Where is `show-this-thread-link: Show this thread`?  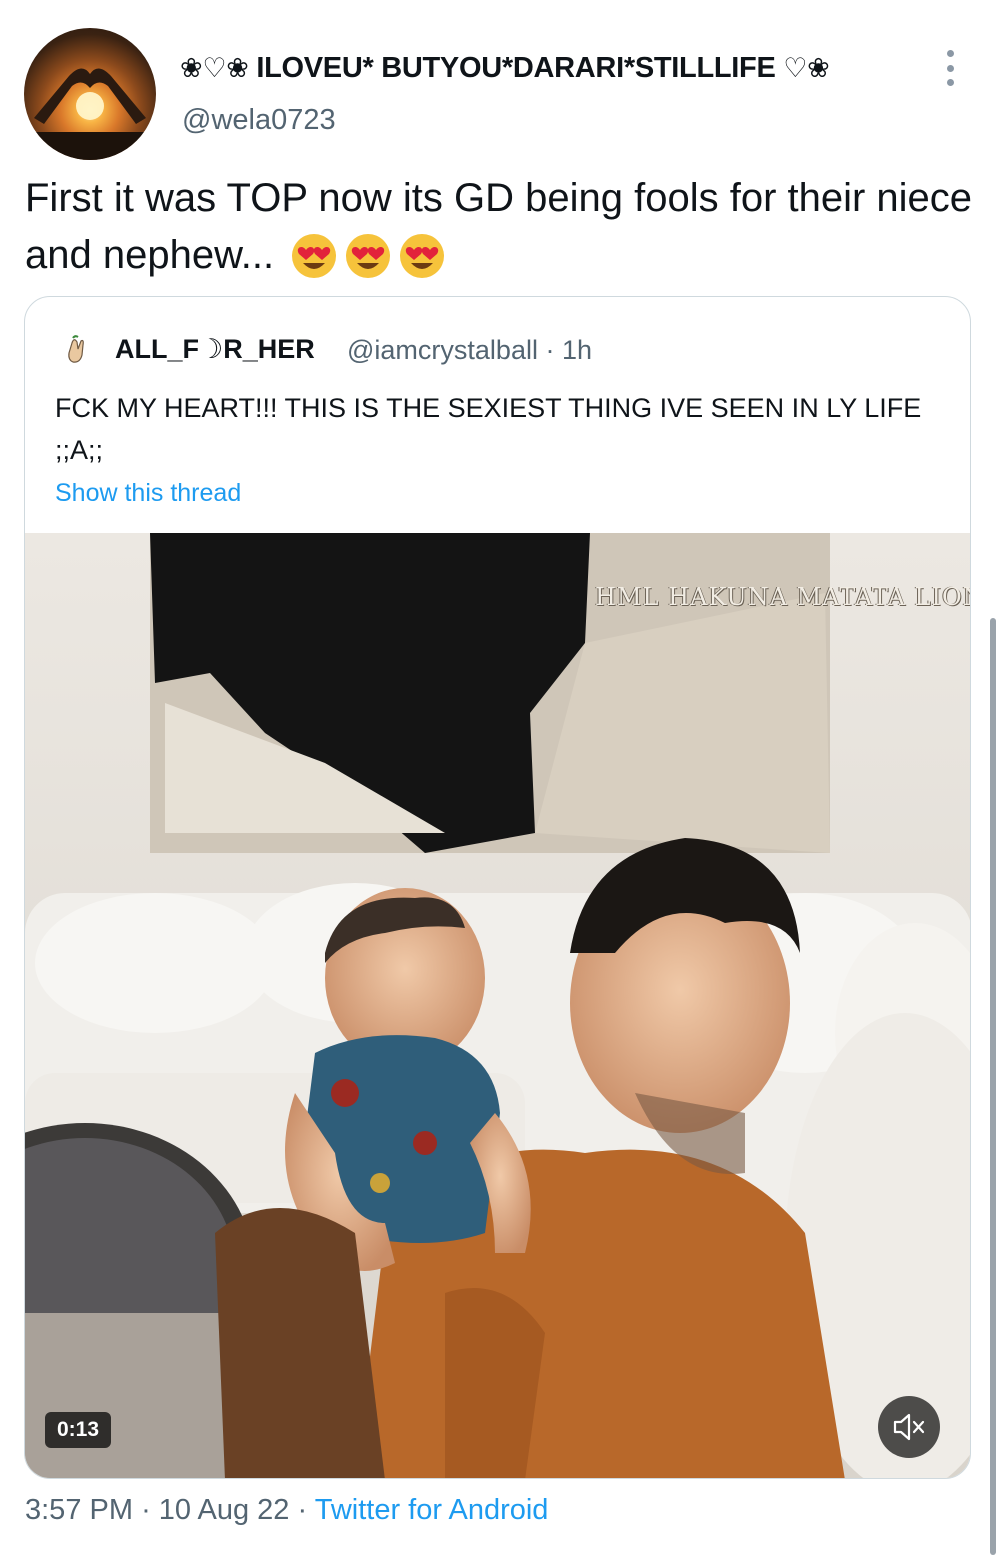 show-this-thread-link: Show this thread is located at coordinates (148, 493).